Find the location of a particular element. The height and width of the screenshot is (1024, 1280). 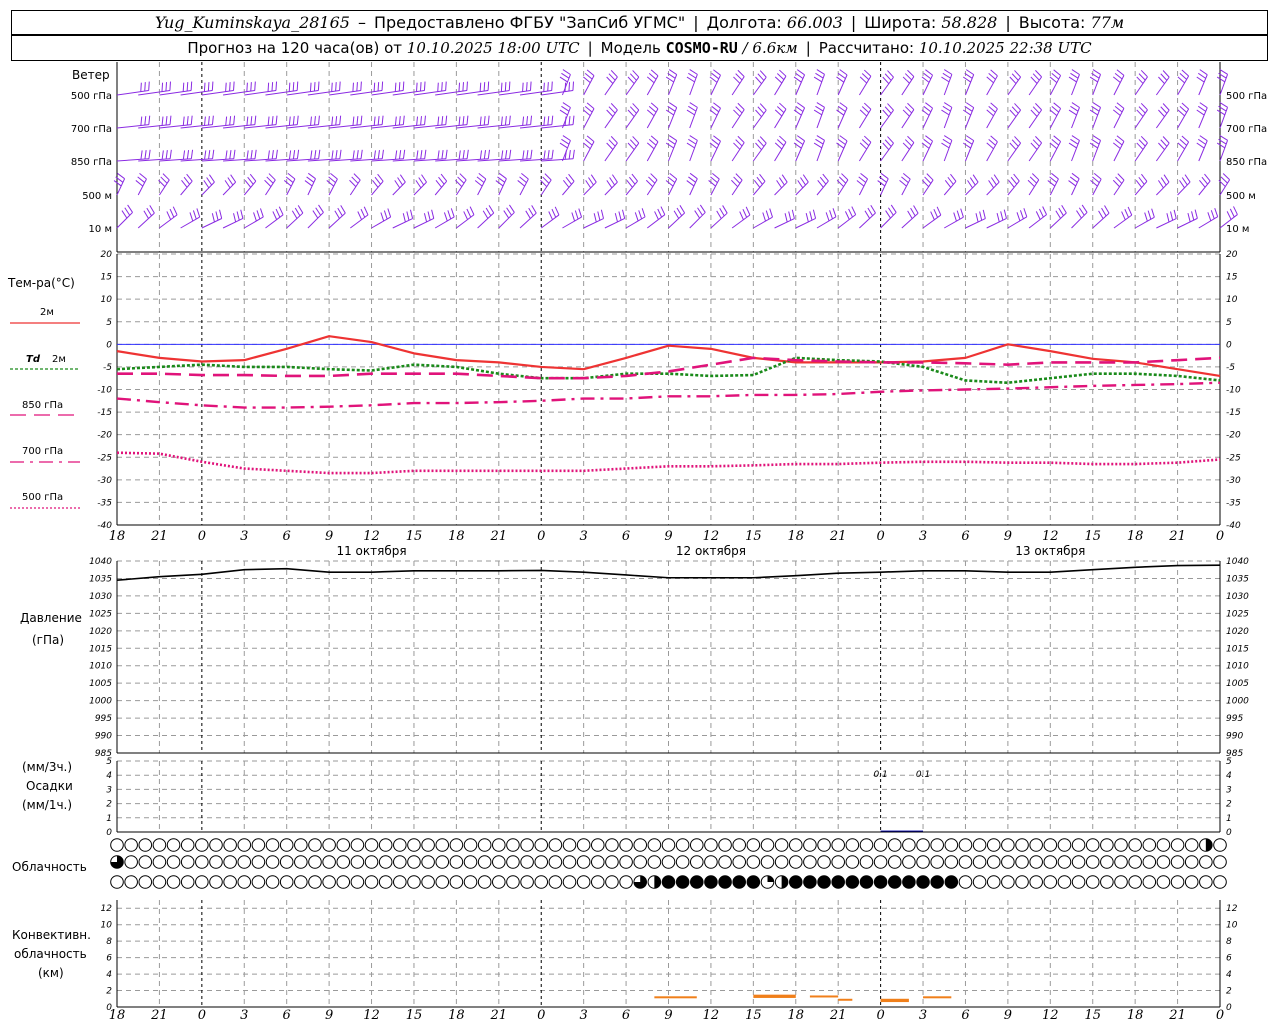

cloud-sector is located at coordinates (1209, 845).